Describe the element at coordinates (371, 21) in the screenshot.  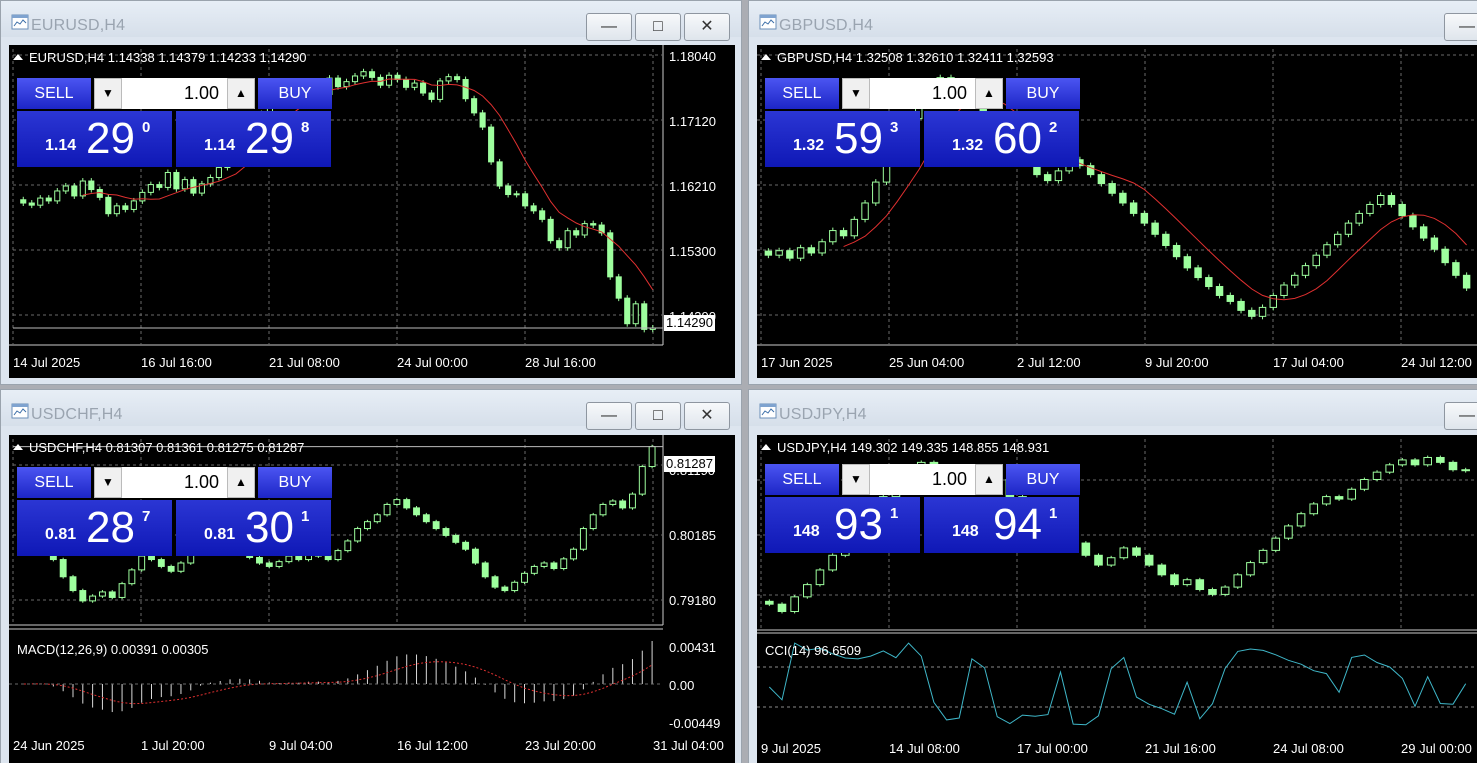
I see `window-titlebar: EURUSD,H4 — □ ✕` at that location.